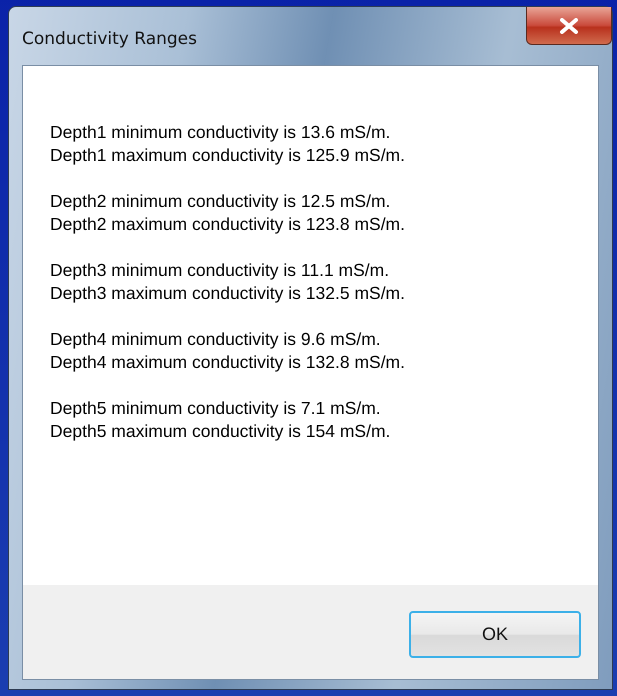  I want to click on ok-button: OK, so click(495, 634).